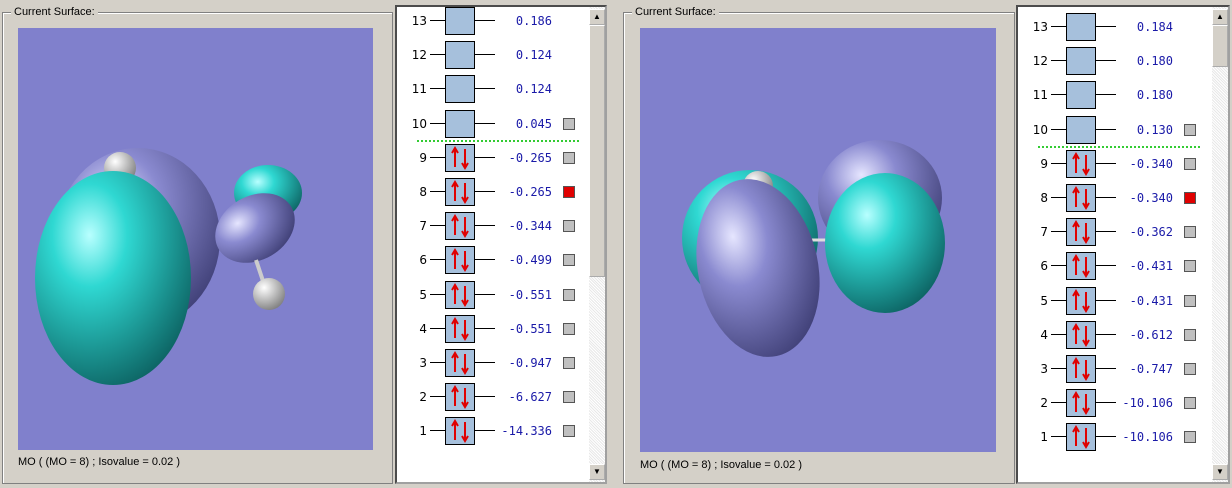 This screenshot has width=1232, height=488. What do you see at coordinates (1151, 163) in the screenshot?
I see `orbital-energy: -0.340` at bounding box center [1151, 163].